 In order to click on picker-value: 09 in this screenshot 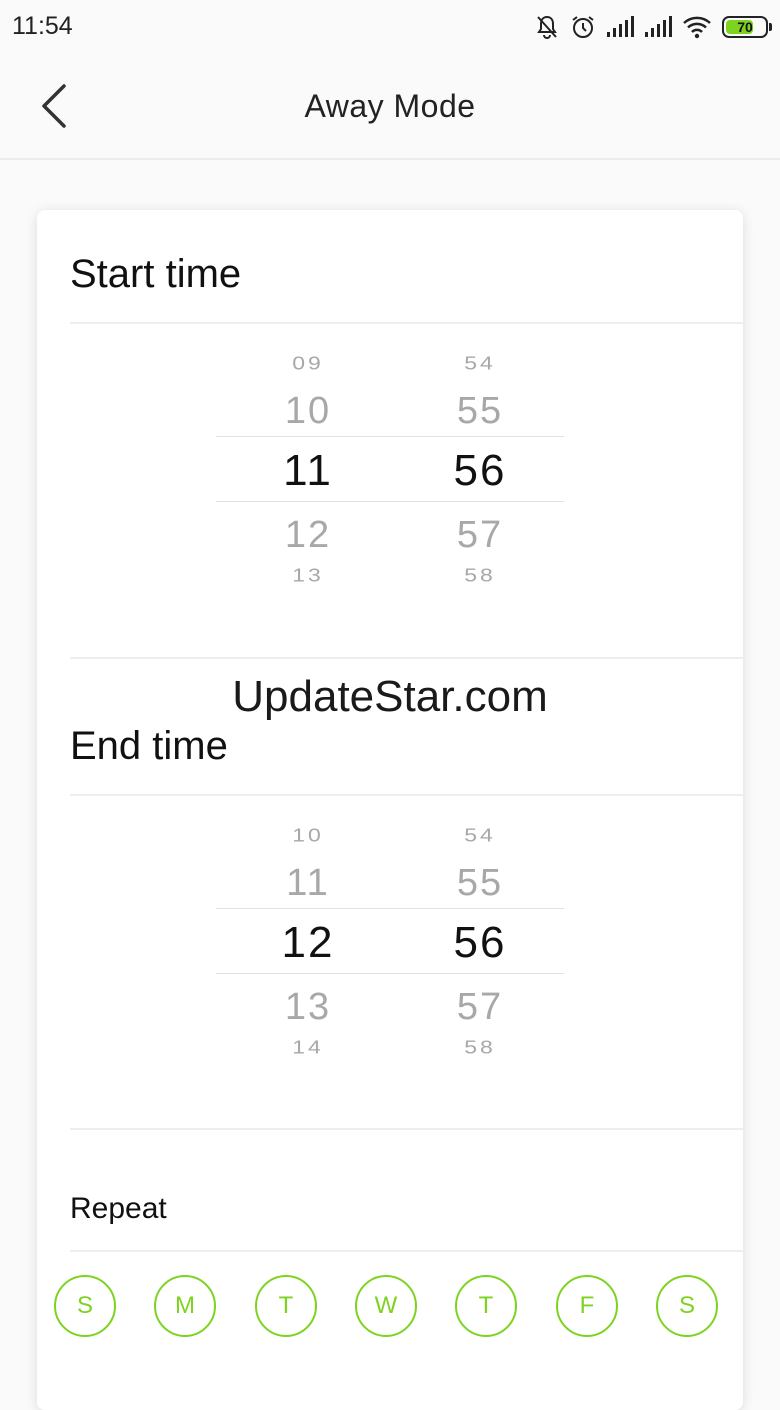, I will do `click(308, 363)`.